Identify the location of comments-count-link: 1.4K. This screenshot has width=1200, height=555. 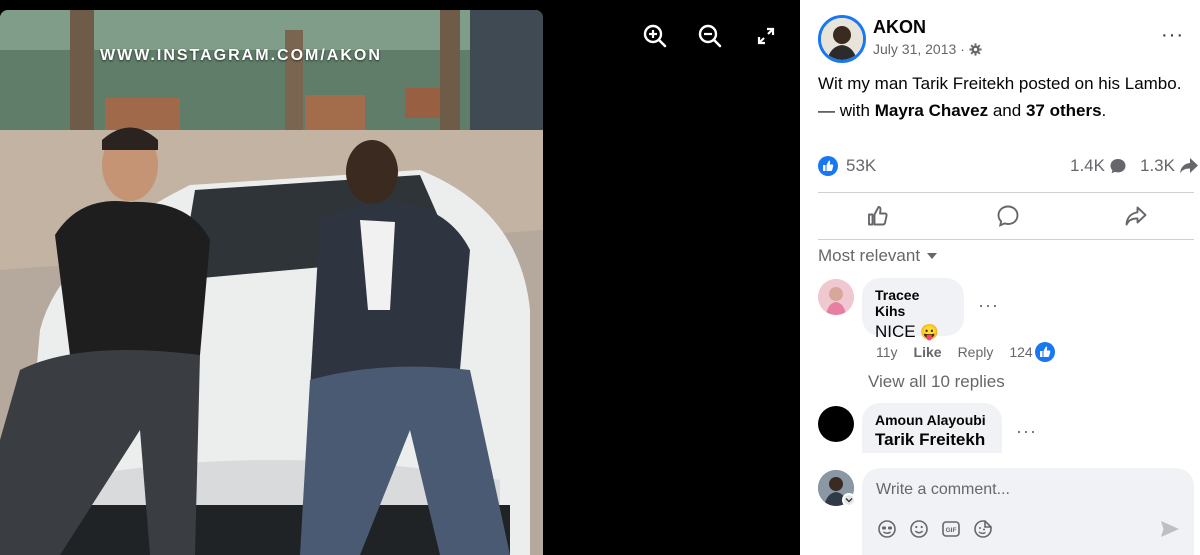
(1098, 166).